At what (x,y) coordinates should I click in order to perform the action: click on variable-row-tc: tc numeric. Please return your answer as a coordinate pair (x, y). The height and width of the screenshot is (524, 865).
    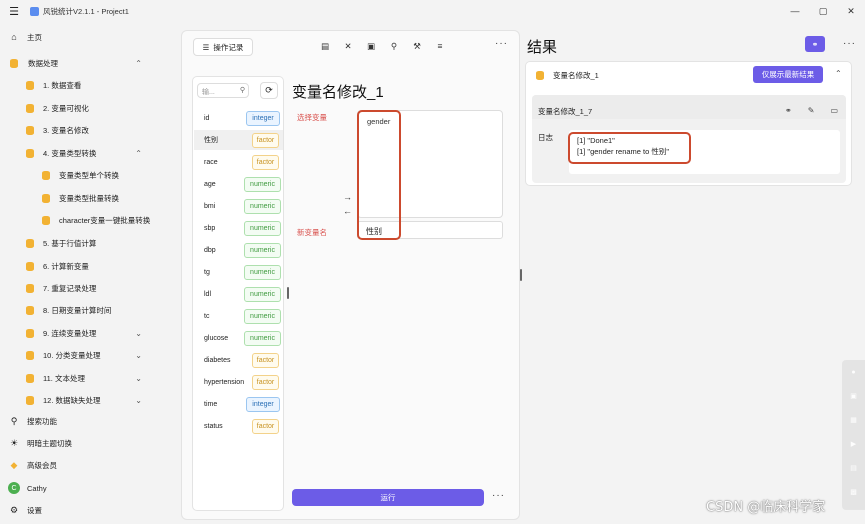
    Looking at the image, I should click on (238, 316).